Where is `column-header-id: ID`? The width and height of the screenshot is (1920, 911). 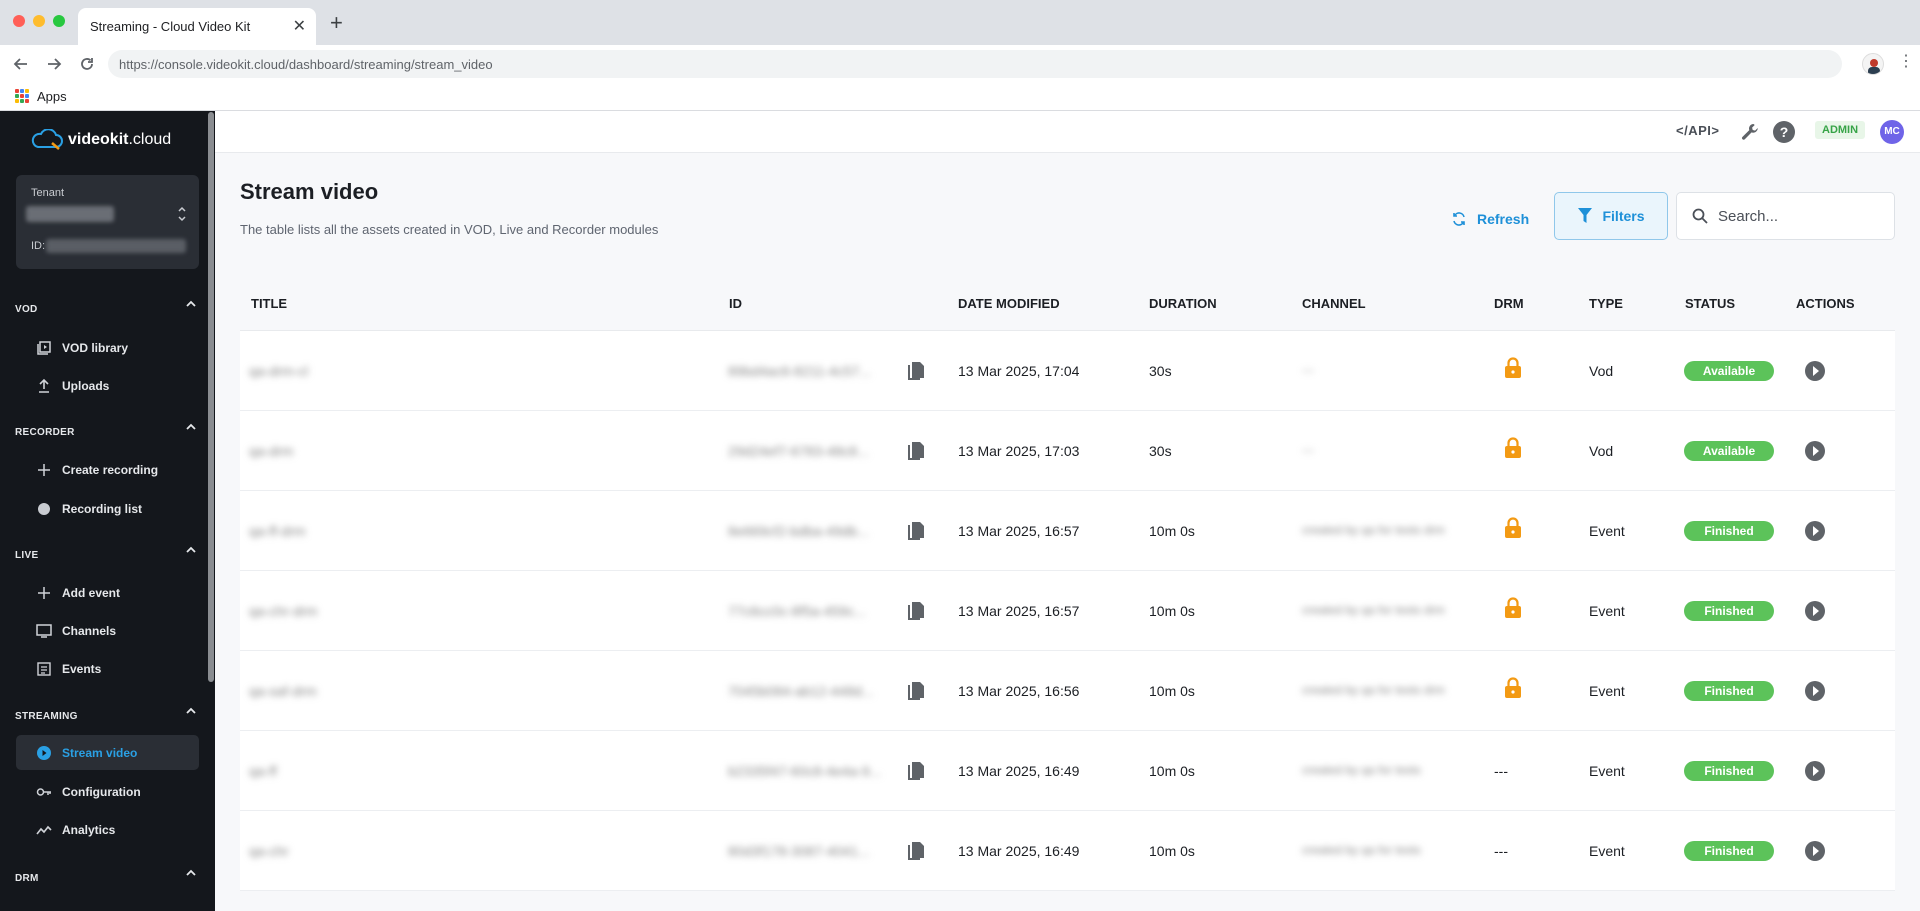 column-header-id: ID is located at coordinates (735, 303).